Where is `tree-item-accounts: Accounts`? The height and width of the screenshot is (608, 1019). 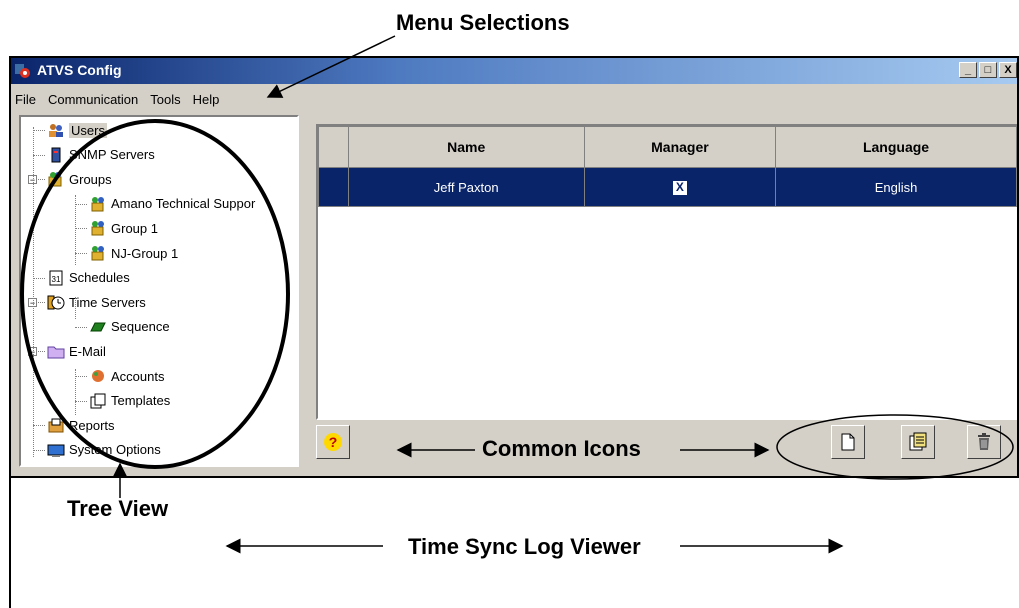 tree-item-accounts: Accounts is located at coordinates (126, 376).